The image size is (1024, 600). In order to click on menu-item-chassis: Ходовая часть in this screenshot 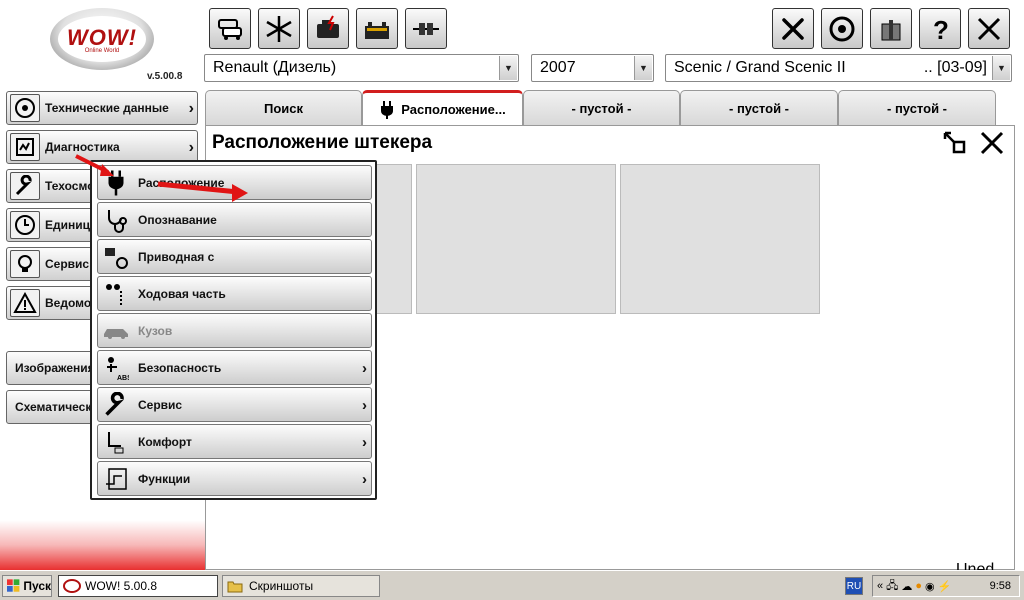, I will do `click(234, 293)`.